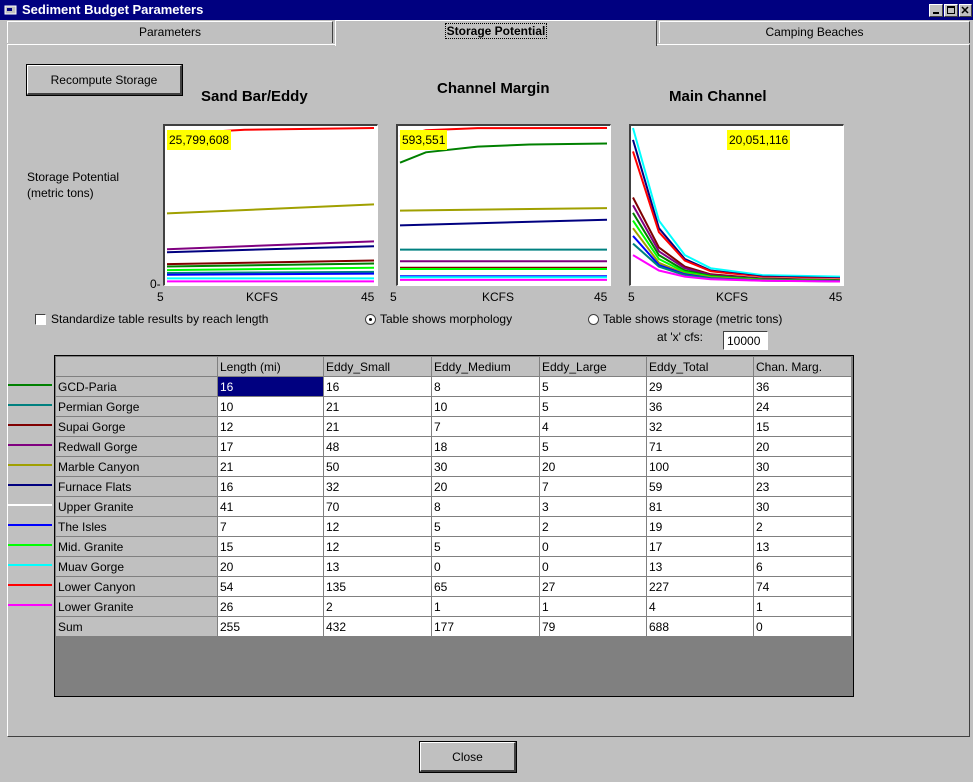 The height and width of the screenshot is (782, 973). What do you see at coordinates (468, 757) in the screenshot?
I see `close-button: Close` at bounding box center [468, 757].